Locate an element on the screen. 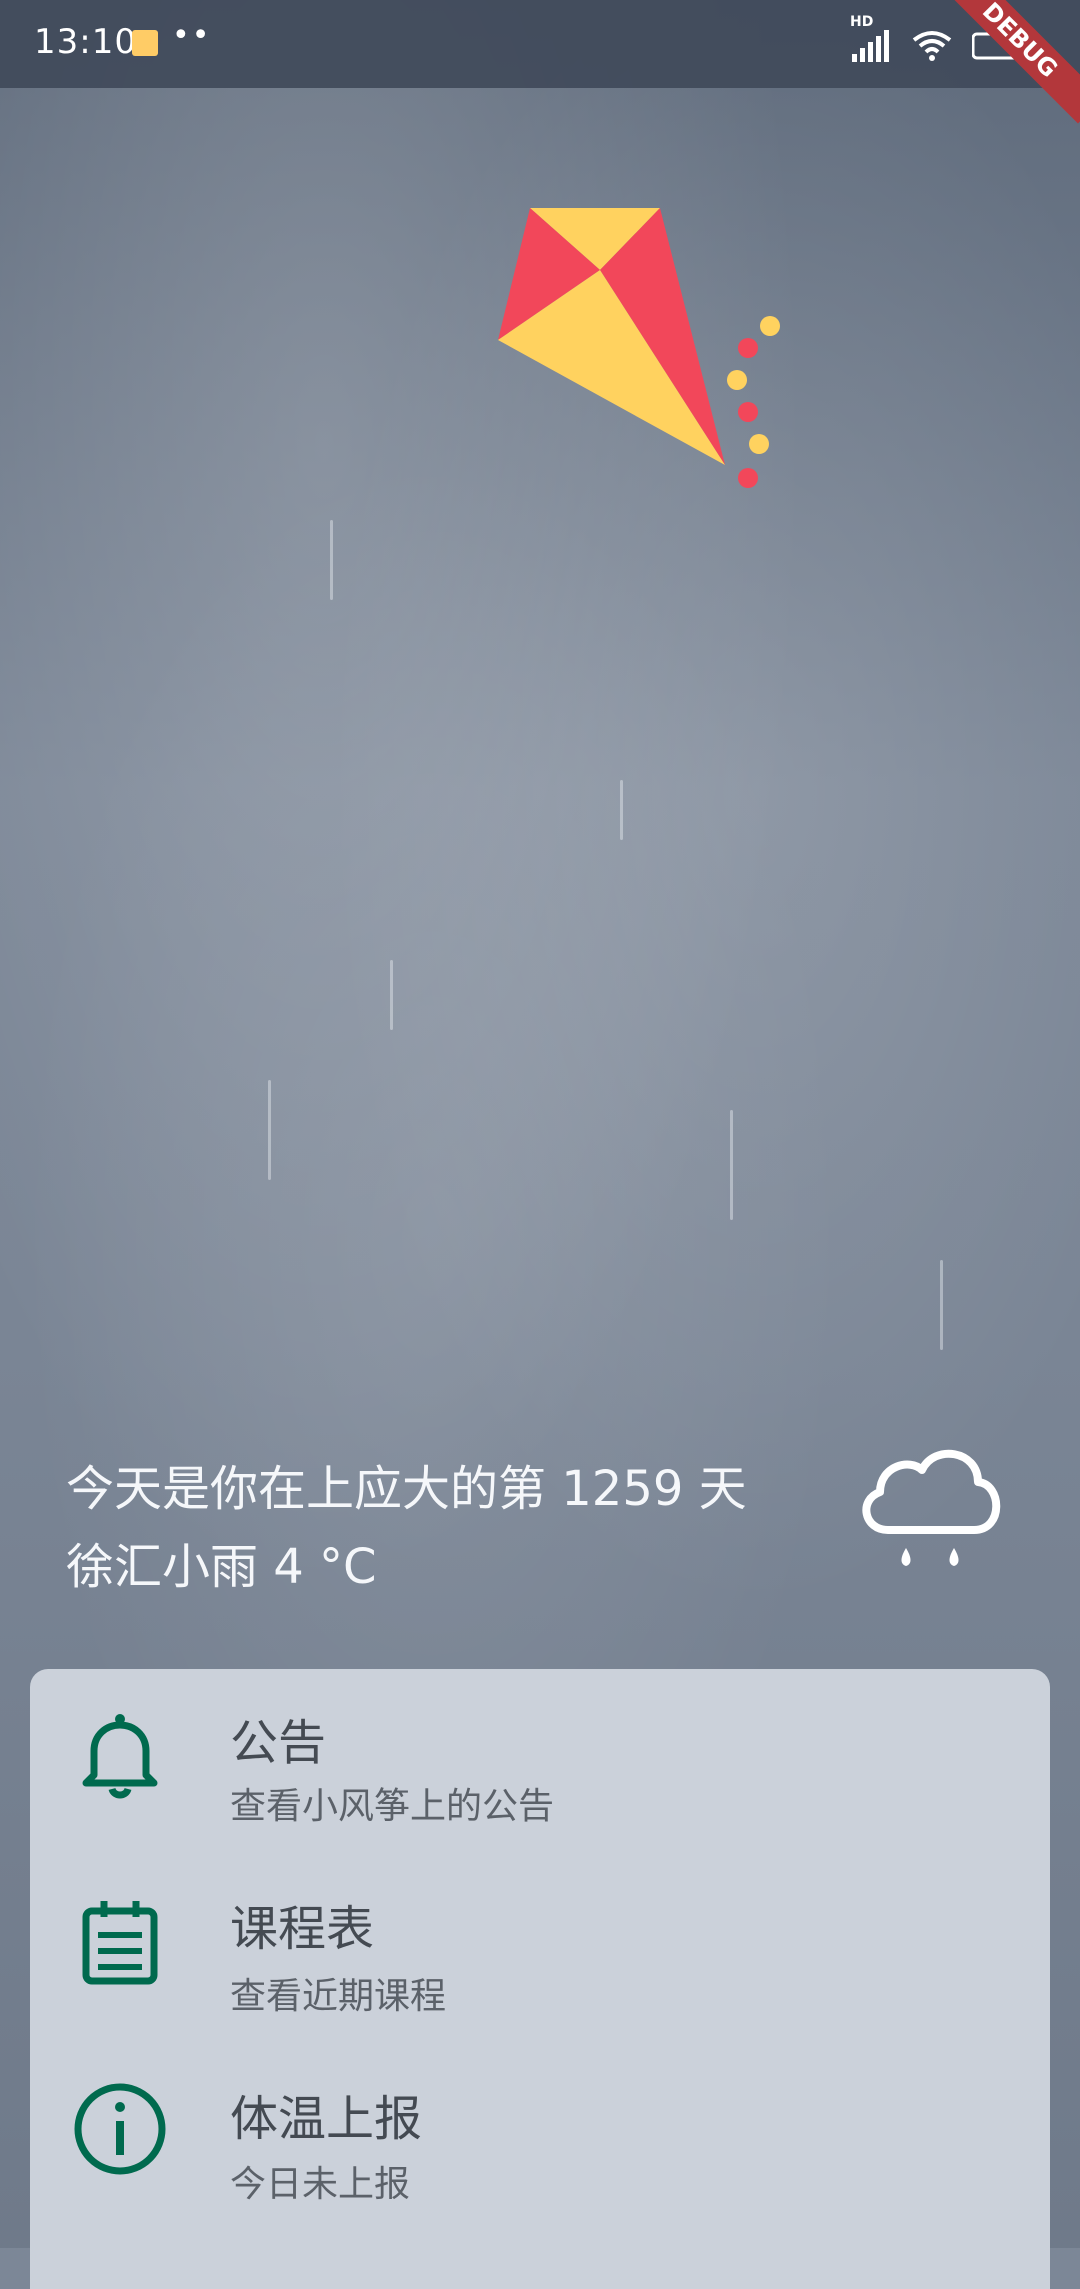  more-notifications-icon: •• is located at coordinates (192, 35).